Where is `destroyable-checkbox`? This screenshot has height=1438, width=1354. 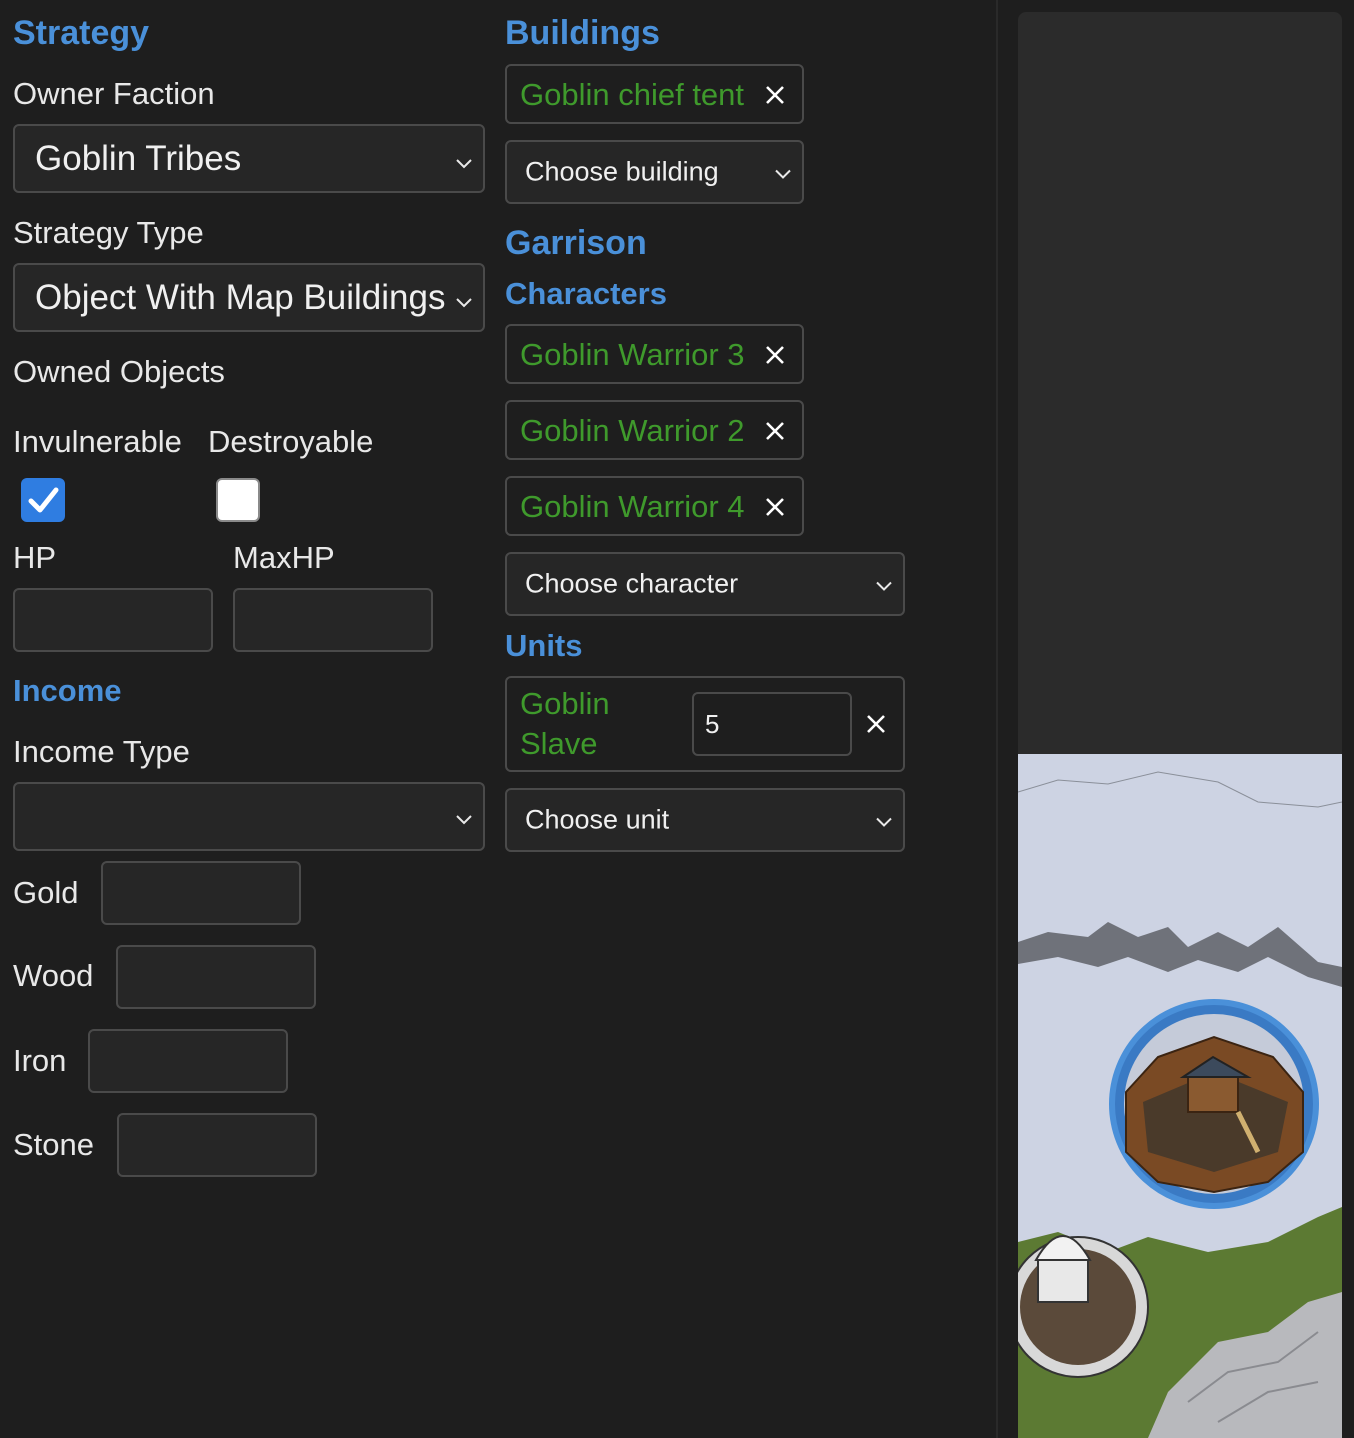
destroyable-checkbox is located at coordinates (238, 500).